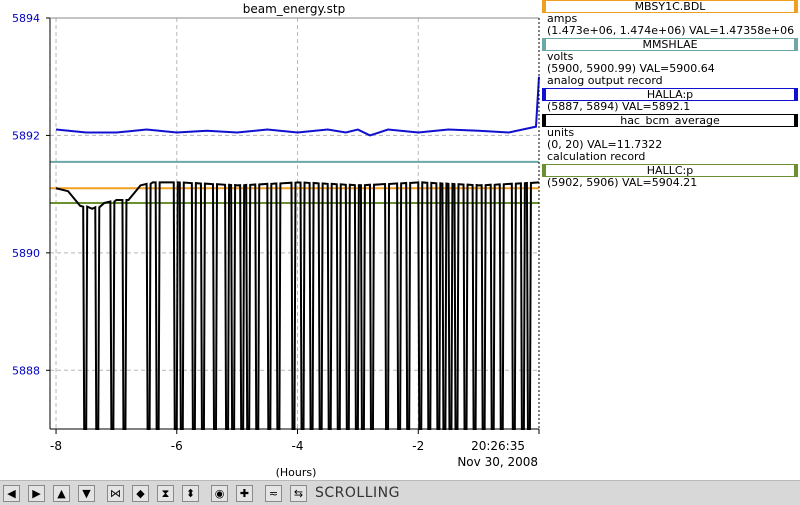  I want to click on pan-down-icon: ▼, so click(86, 493).